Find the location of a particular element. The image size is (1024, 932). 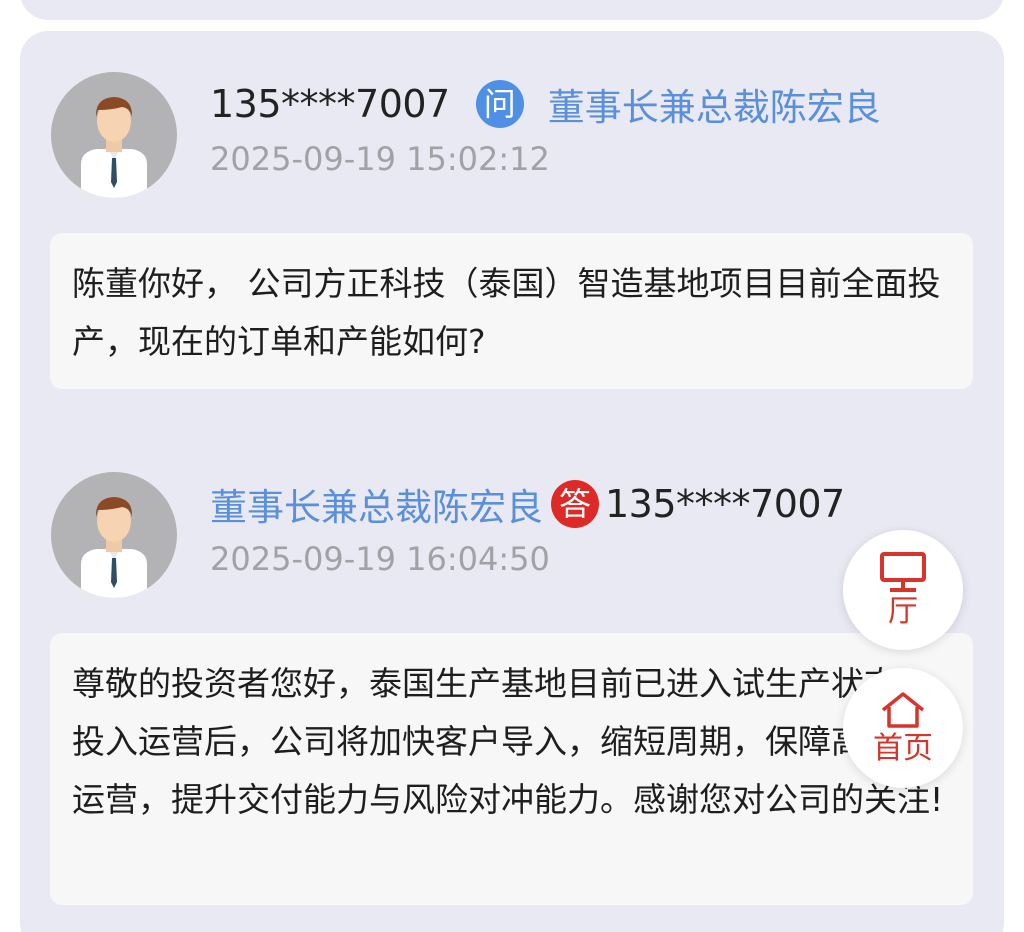

previous-card is located at coordinates (512, 10).